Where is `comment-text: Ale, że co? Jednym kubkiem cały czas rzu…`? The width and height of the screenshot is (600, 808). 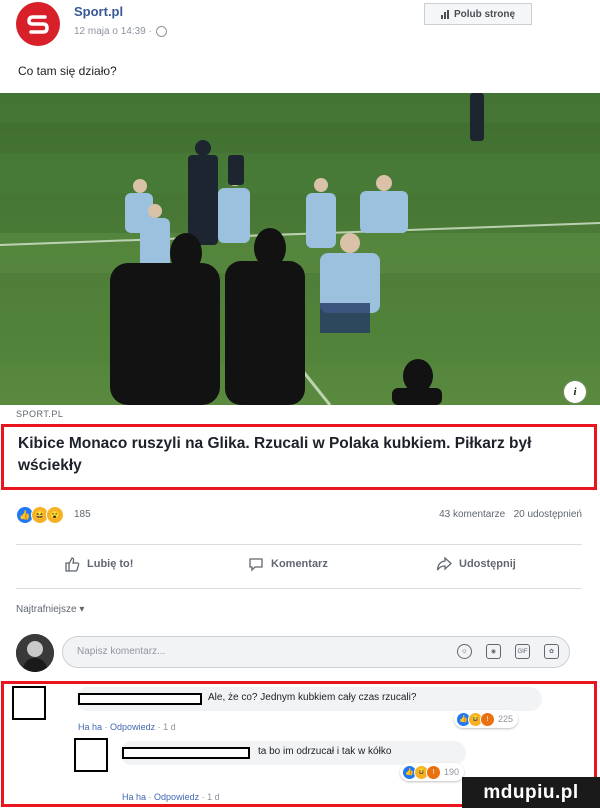
comment-text: Ale, że co? Jednym kubkiem cały czas rzu… is located at coordinates (312, 697).